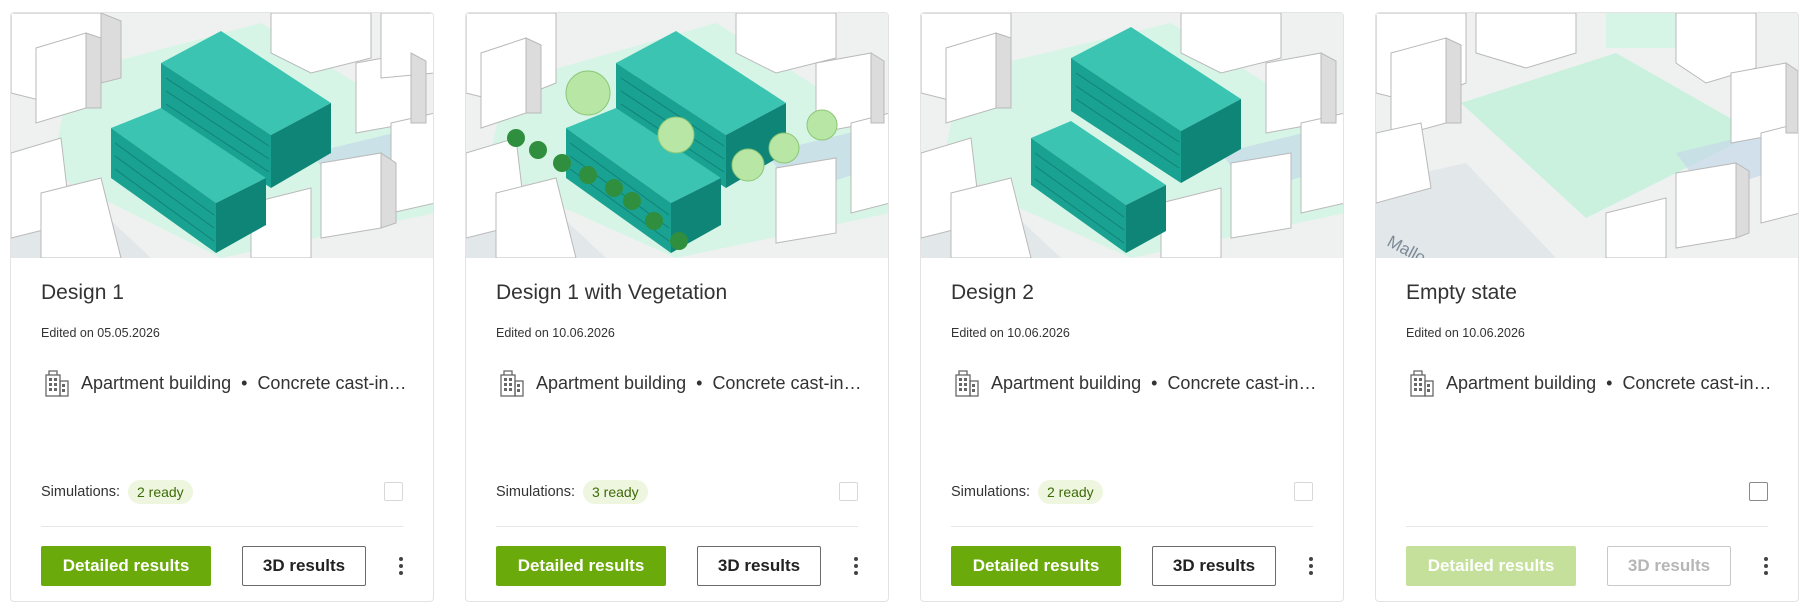  I want to click on simulations-status: Simulations: 3 ready, so click(572, 492).